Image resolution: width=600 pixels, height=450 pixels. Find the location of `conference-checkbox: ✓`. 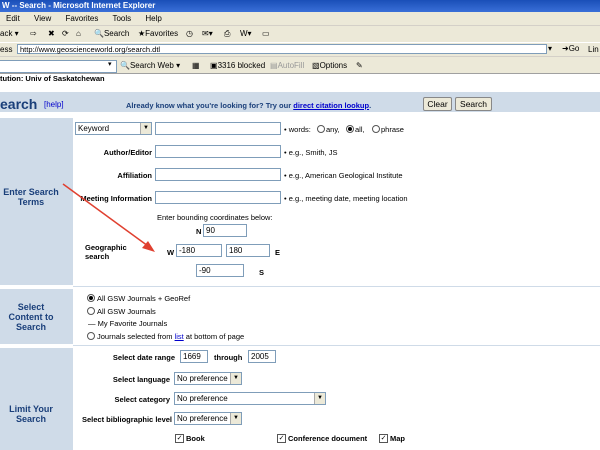

conference-checkbox: ✓ is located at coordinates (281, 438).